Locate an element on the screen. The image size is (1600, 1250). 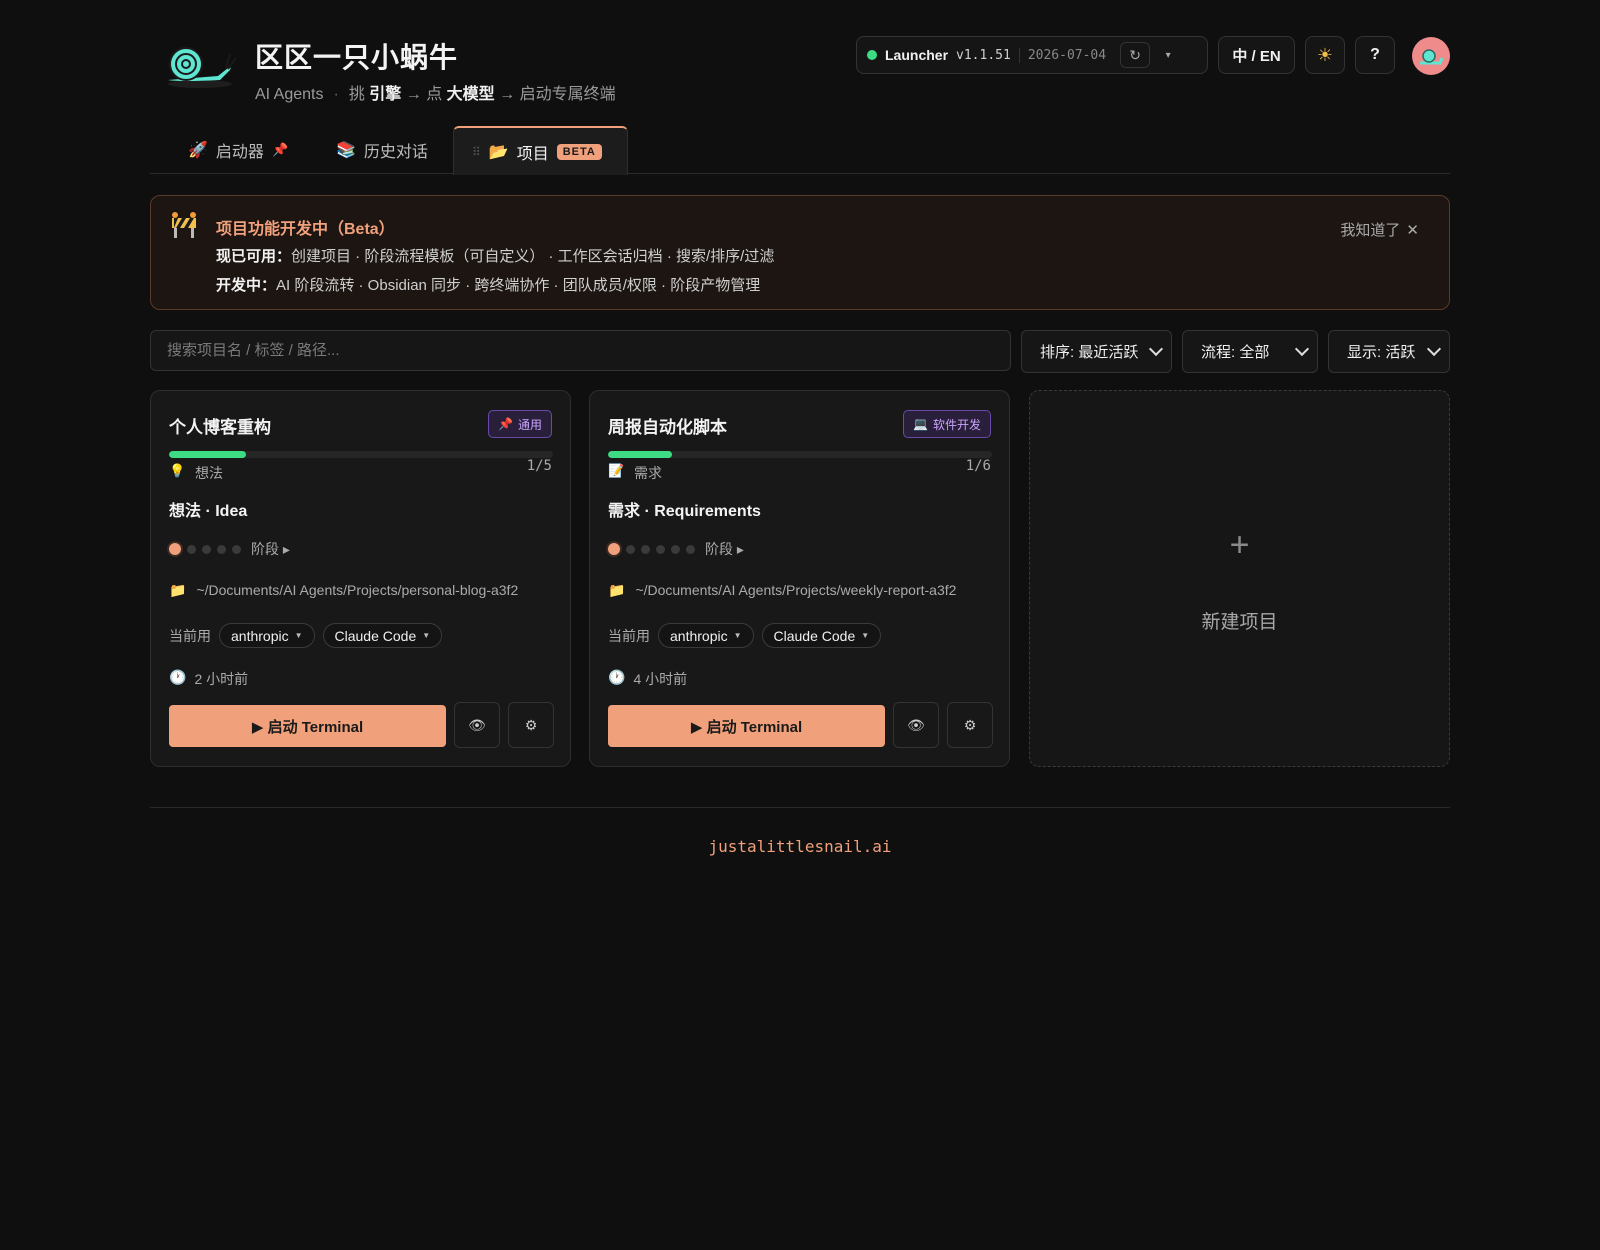
help-button: ? is located at coordinates (1375, 55).